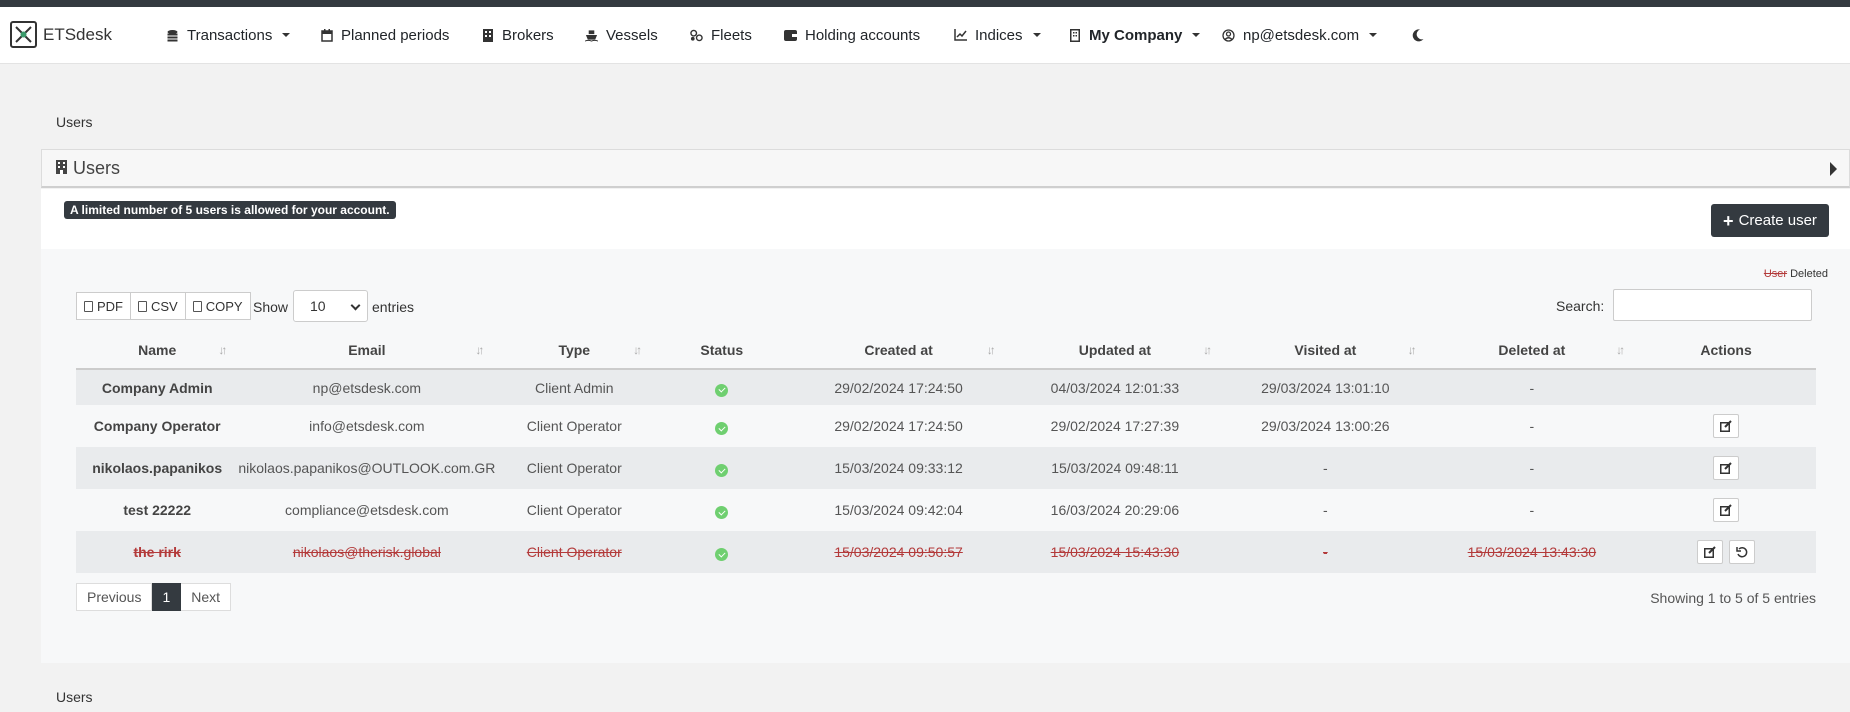 Image resolution: width=1850 pixels, height=712 pixels. Describe the element at coordinates (574, 350) in the screenshot. I see `col-header-type: Type ↓↑` at that location.